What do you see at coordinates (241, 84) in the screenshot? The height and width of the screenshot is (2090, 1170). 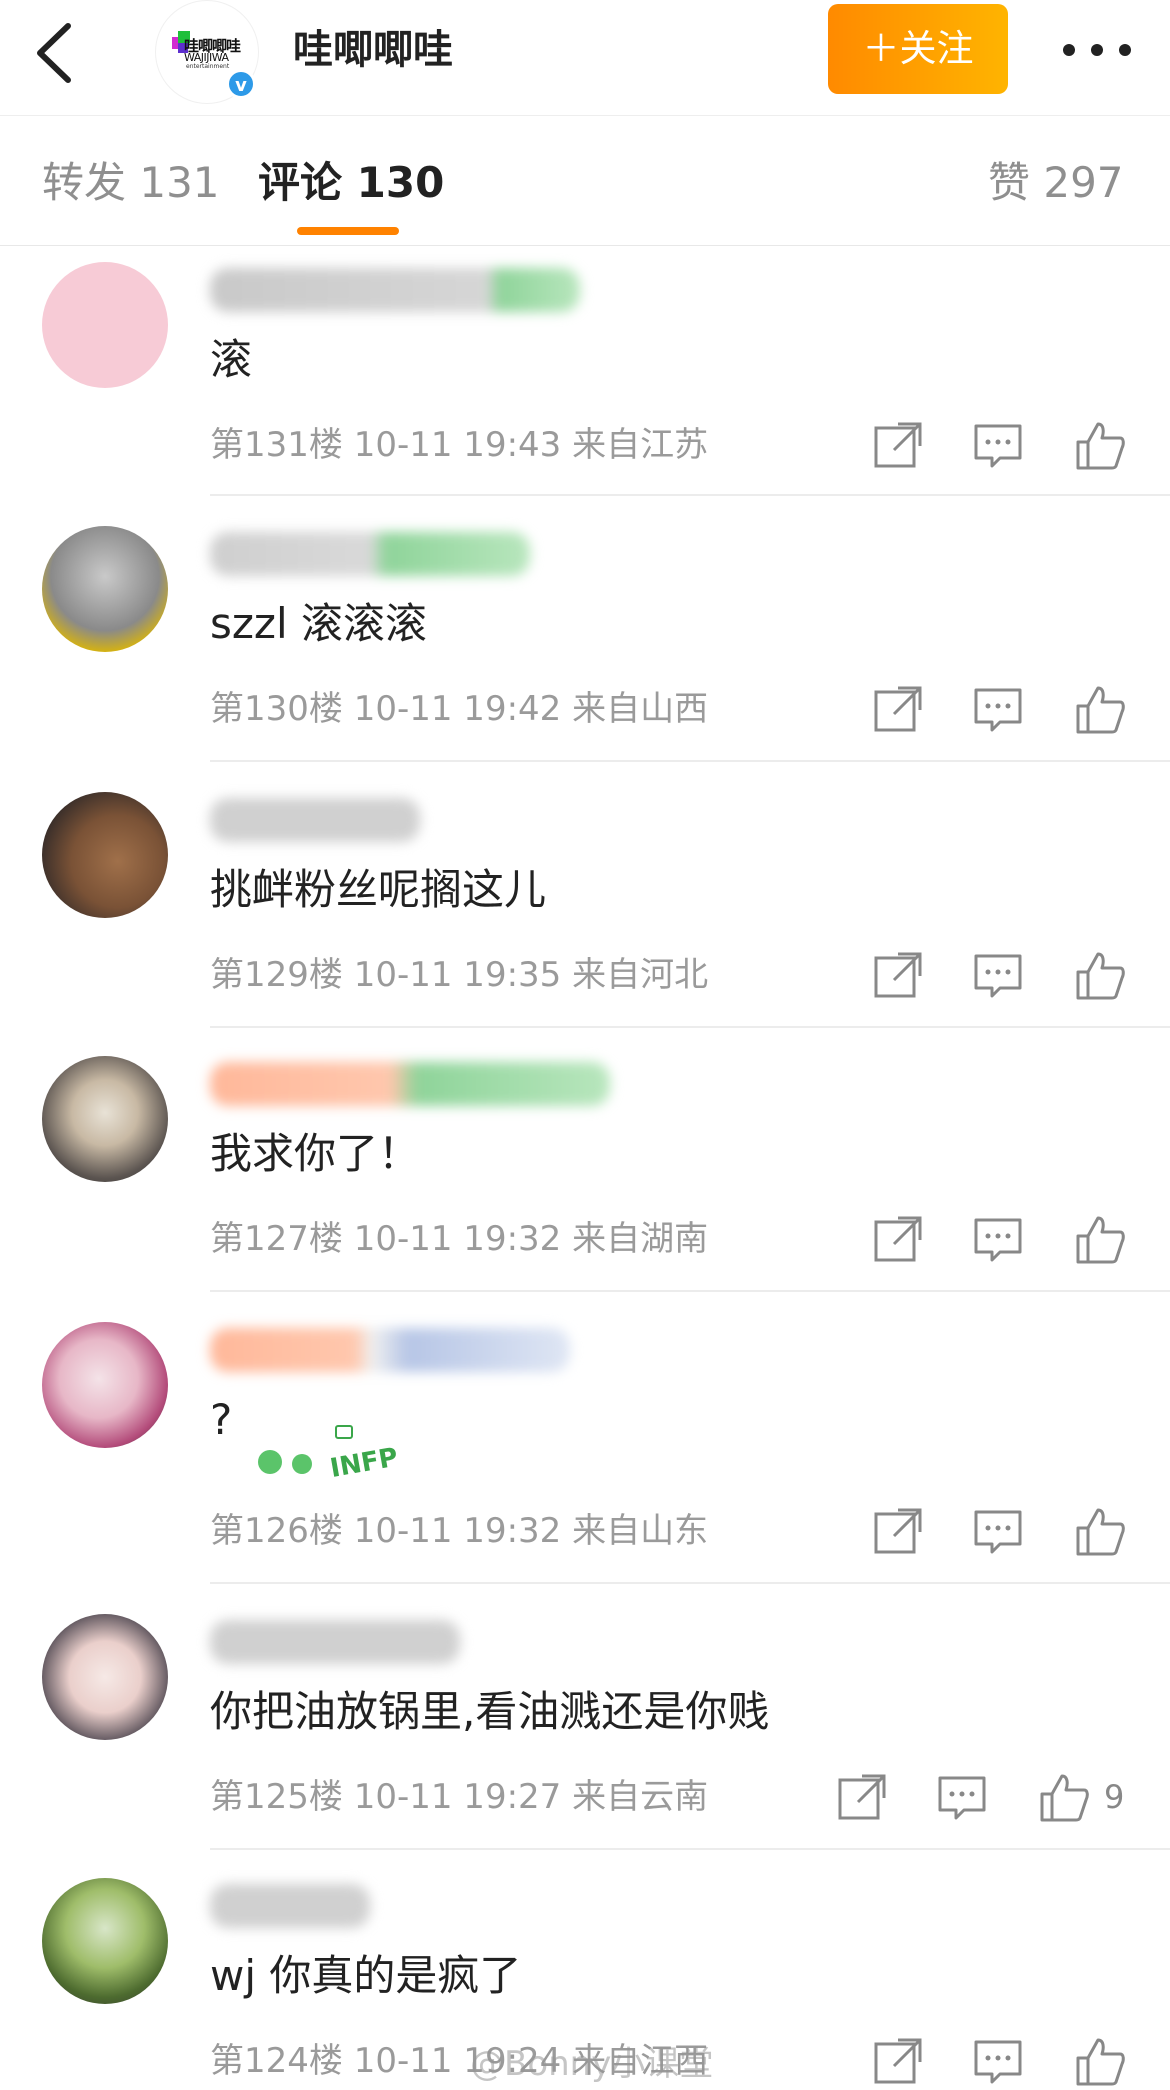 I see `verified-badge-icon: v` at bounding box center [241, 84].